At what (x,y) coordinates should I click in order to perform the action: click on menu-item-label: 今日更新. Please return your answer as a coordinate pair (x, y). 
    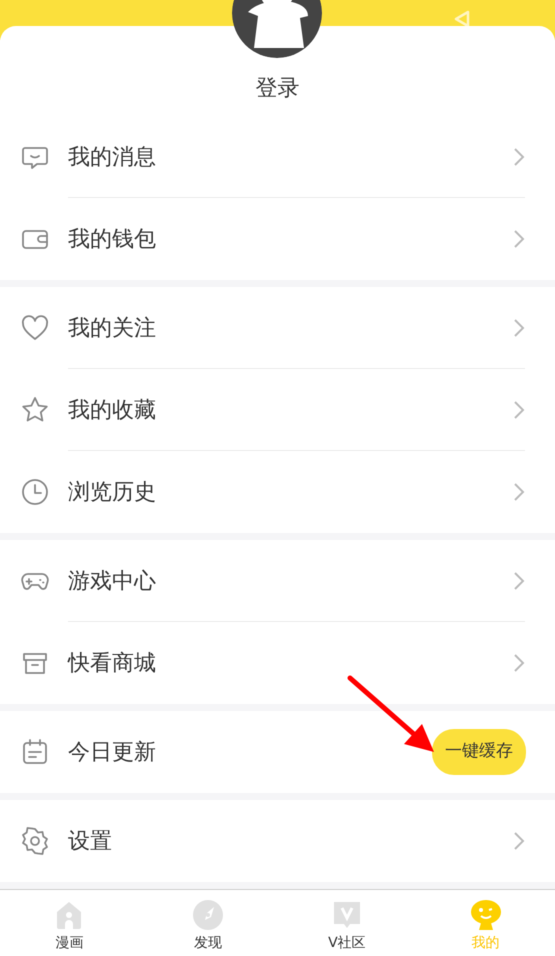
    Looking at the image, I should click on (250, 752).